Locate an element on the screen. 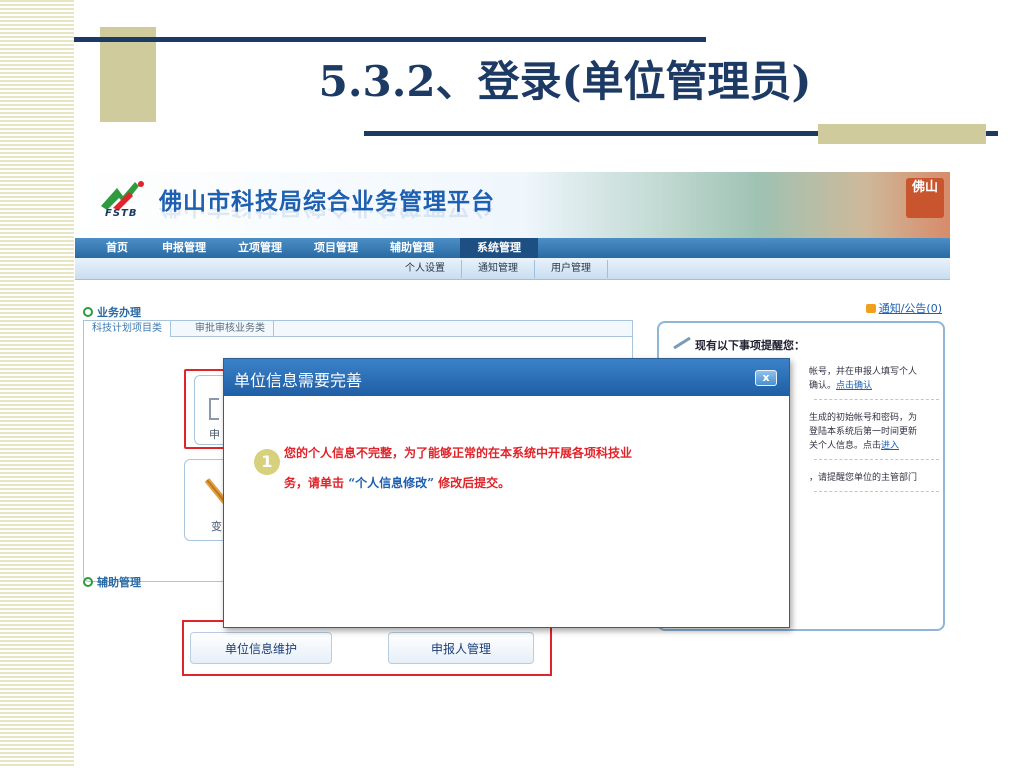 This screenshot has width=1024, height=768. sub-nav: 个人设置 通知管理 用户管理 is located at coordinates (512, 269).